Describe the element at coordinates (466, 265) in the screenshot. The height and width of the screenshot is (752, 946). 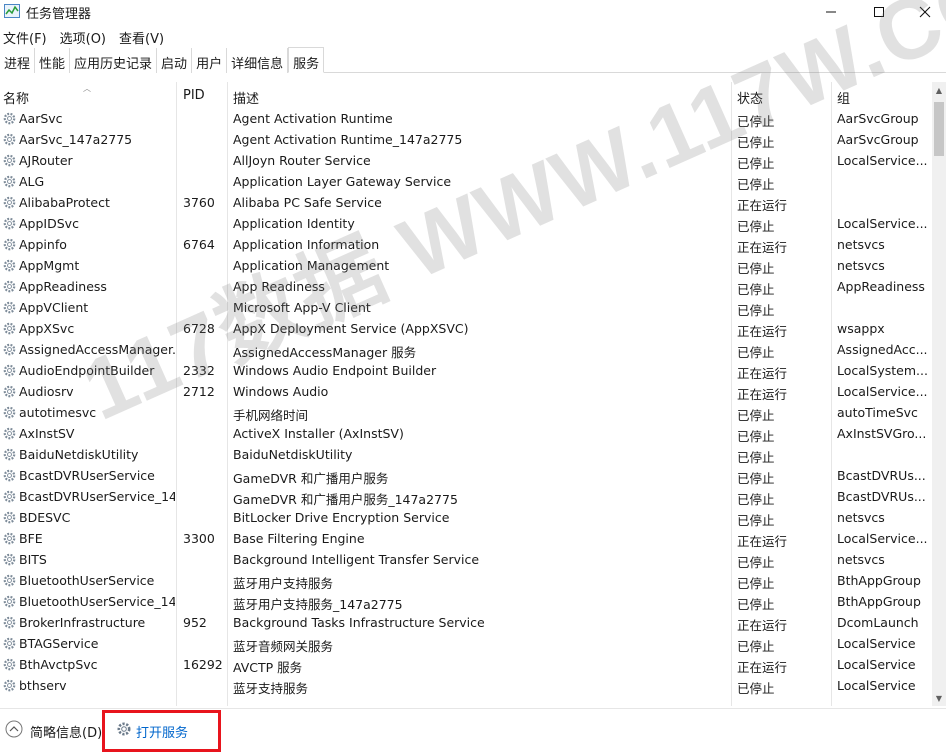
I see `table-row: AppMgmt Application Management 已停止 netsvcs` at that location.